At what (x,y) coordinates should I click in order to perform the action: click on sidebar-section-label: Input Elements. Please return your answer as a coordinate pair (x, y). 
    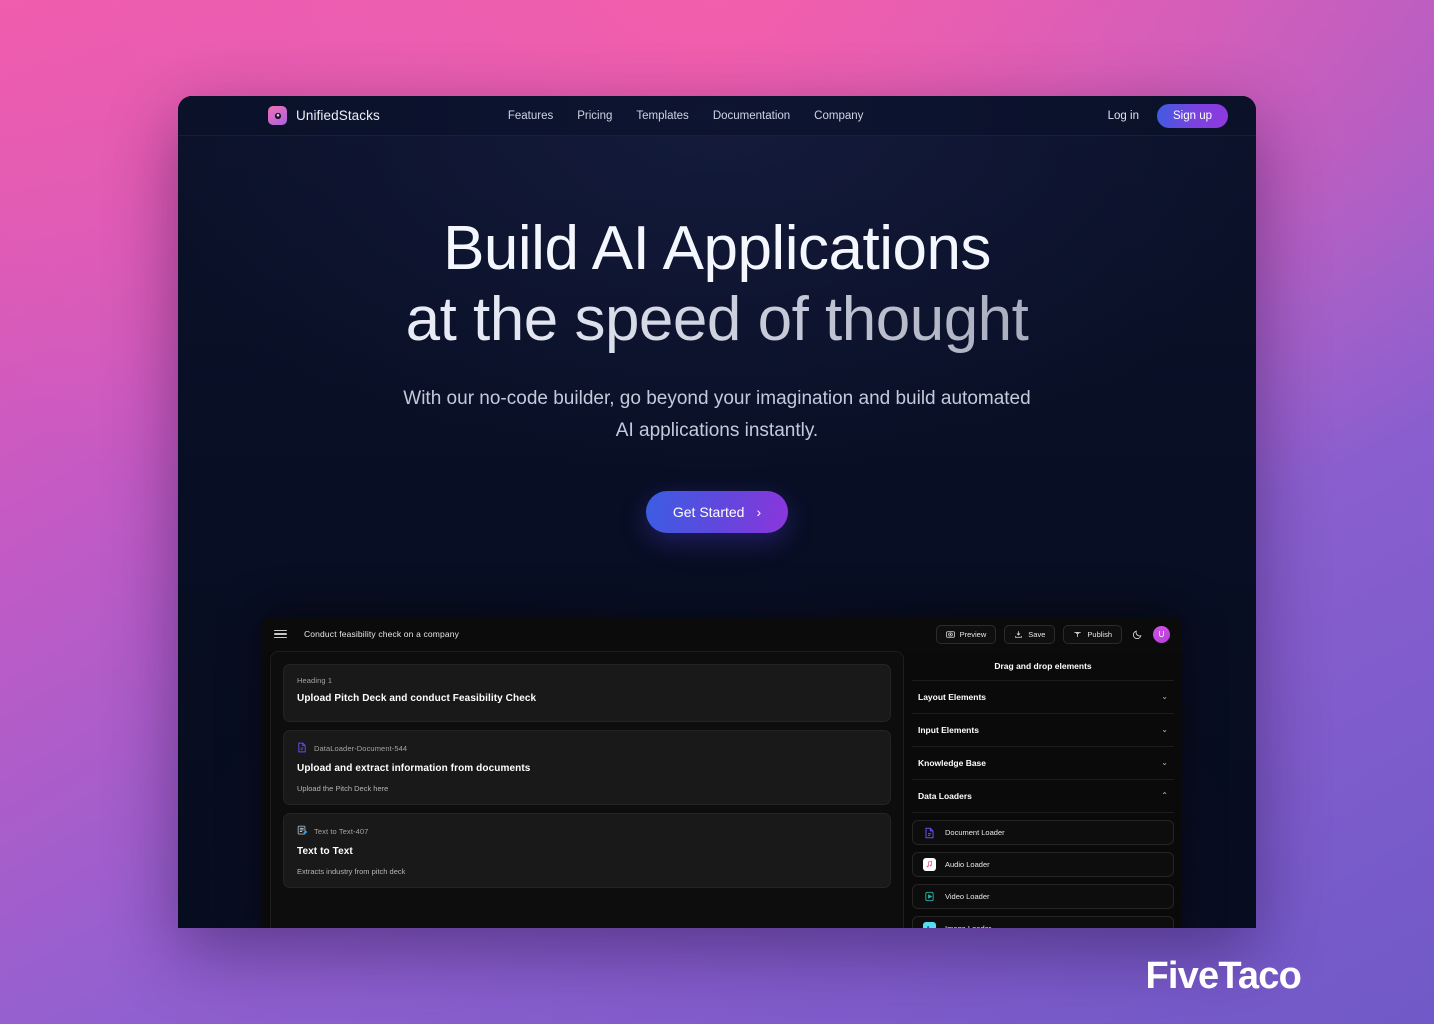
    Looking at the image, I should click on (948, 730).